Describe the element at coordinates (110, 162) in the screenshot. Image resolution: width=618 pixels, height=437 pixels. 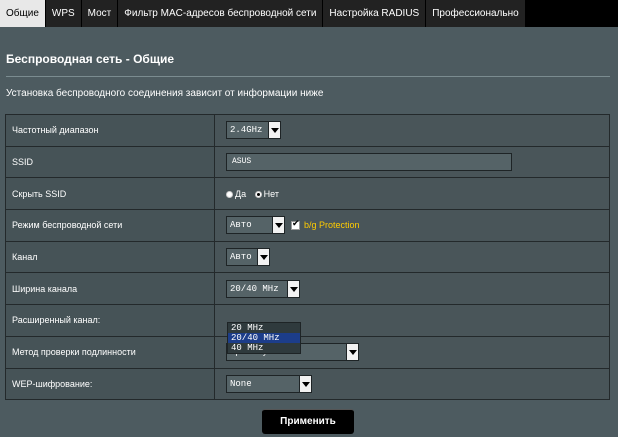
I see `ssid-label: SSID` at that location.